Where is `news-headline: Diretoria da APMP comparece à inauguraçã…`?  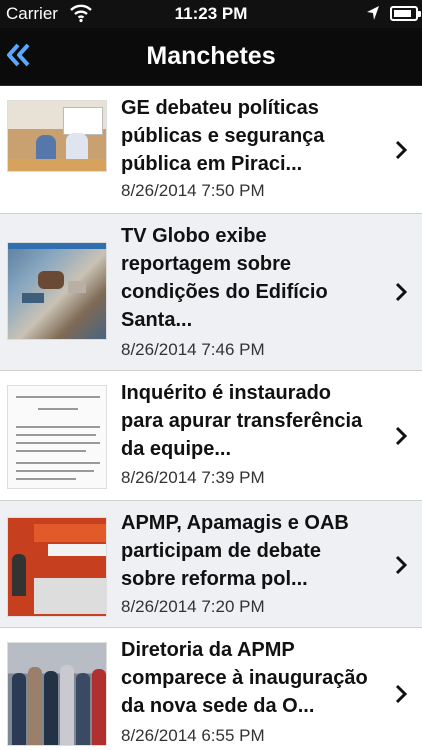
news-headline: Diretoria da APMP comparece à inauguraçã… is located at coordinates (244, 678).